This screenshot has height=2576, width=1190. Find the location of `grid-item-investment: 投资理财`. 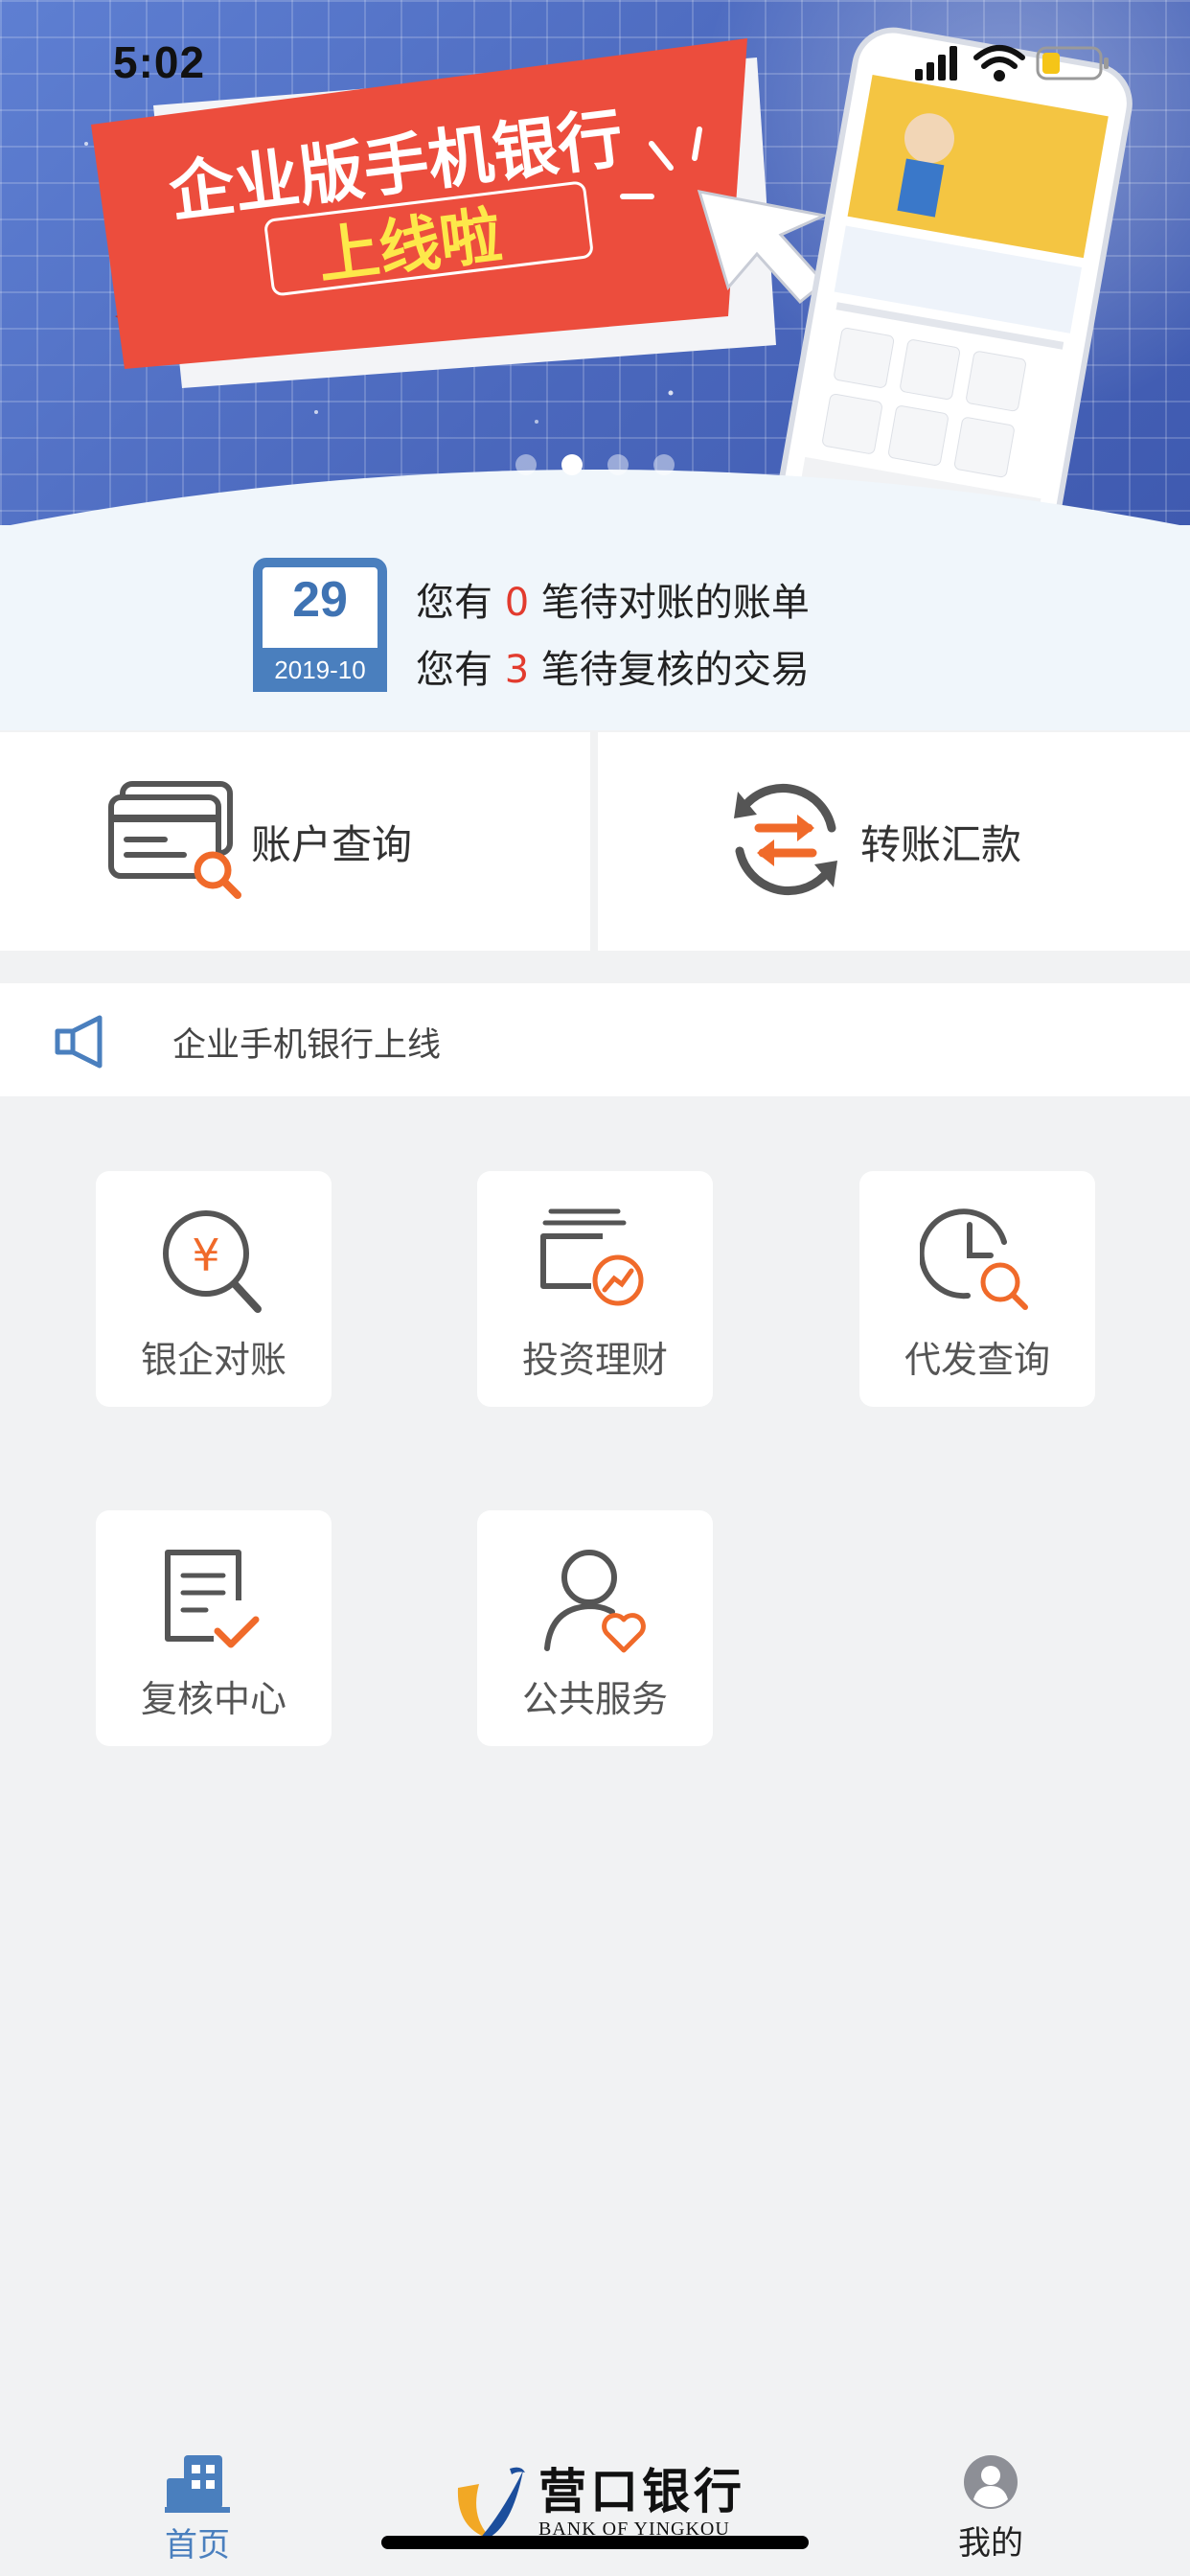

grid-item-investment: 投资理财 is located at coordinates (595, 1289).